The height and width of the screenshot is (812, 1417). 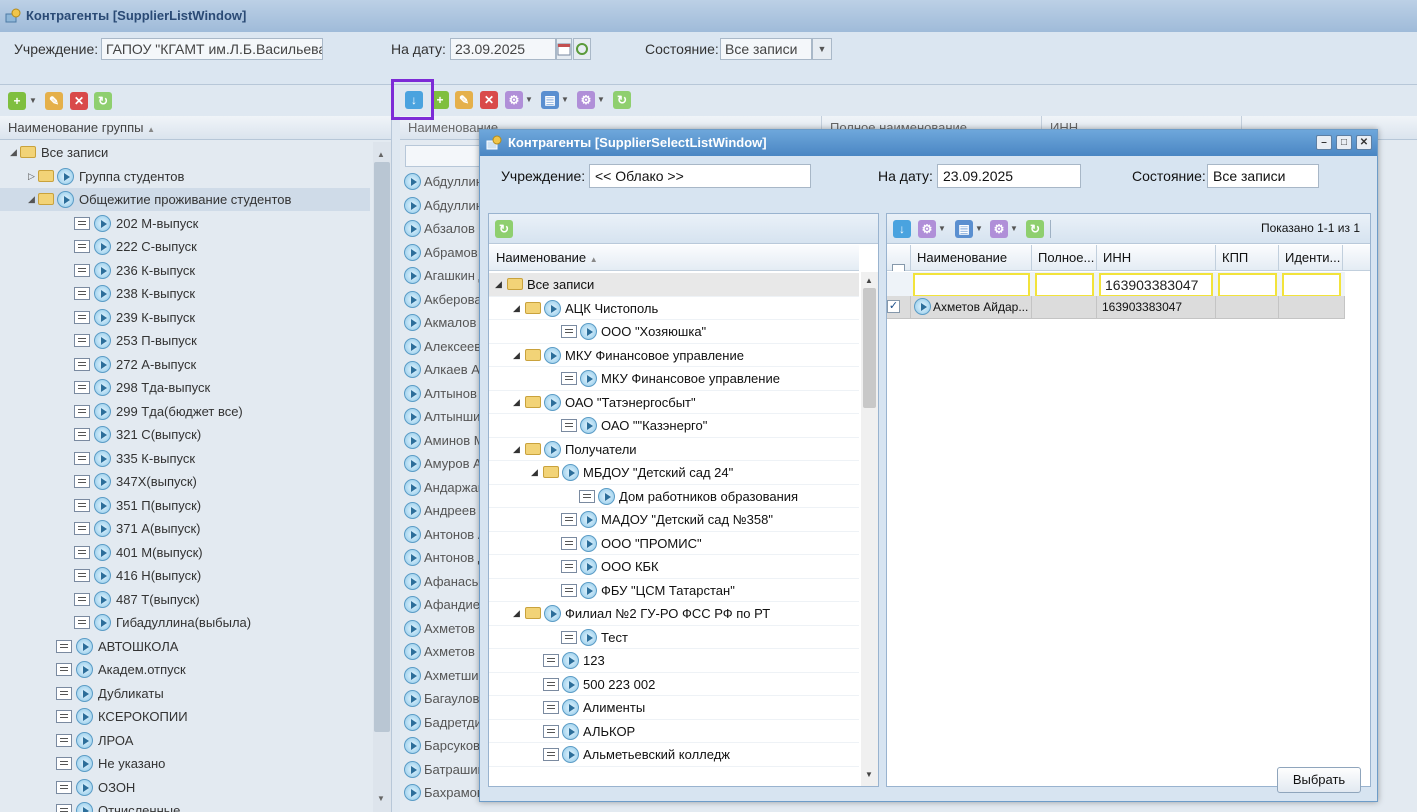 What do you see at coordinates (185, 364) in the screenshot?
I see `tree-item: 272 А-выпуск` at bounding box center [185, 364].